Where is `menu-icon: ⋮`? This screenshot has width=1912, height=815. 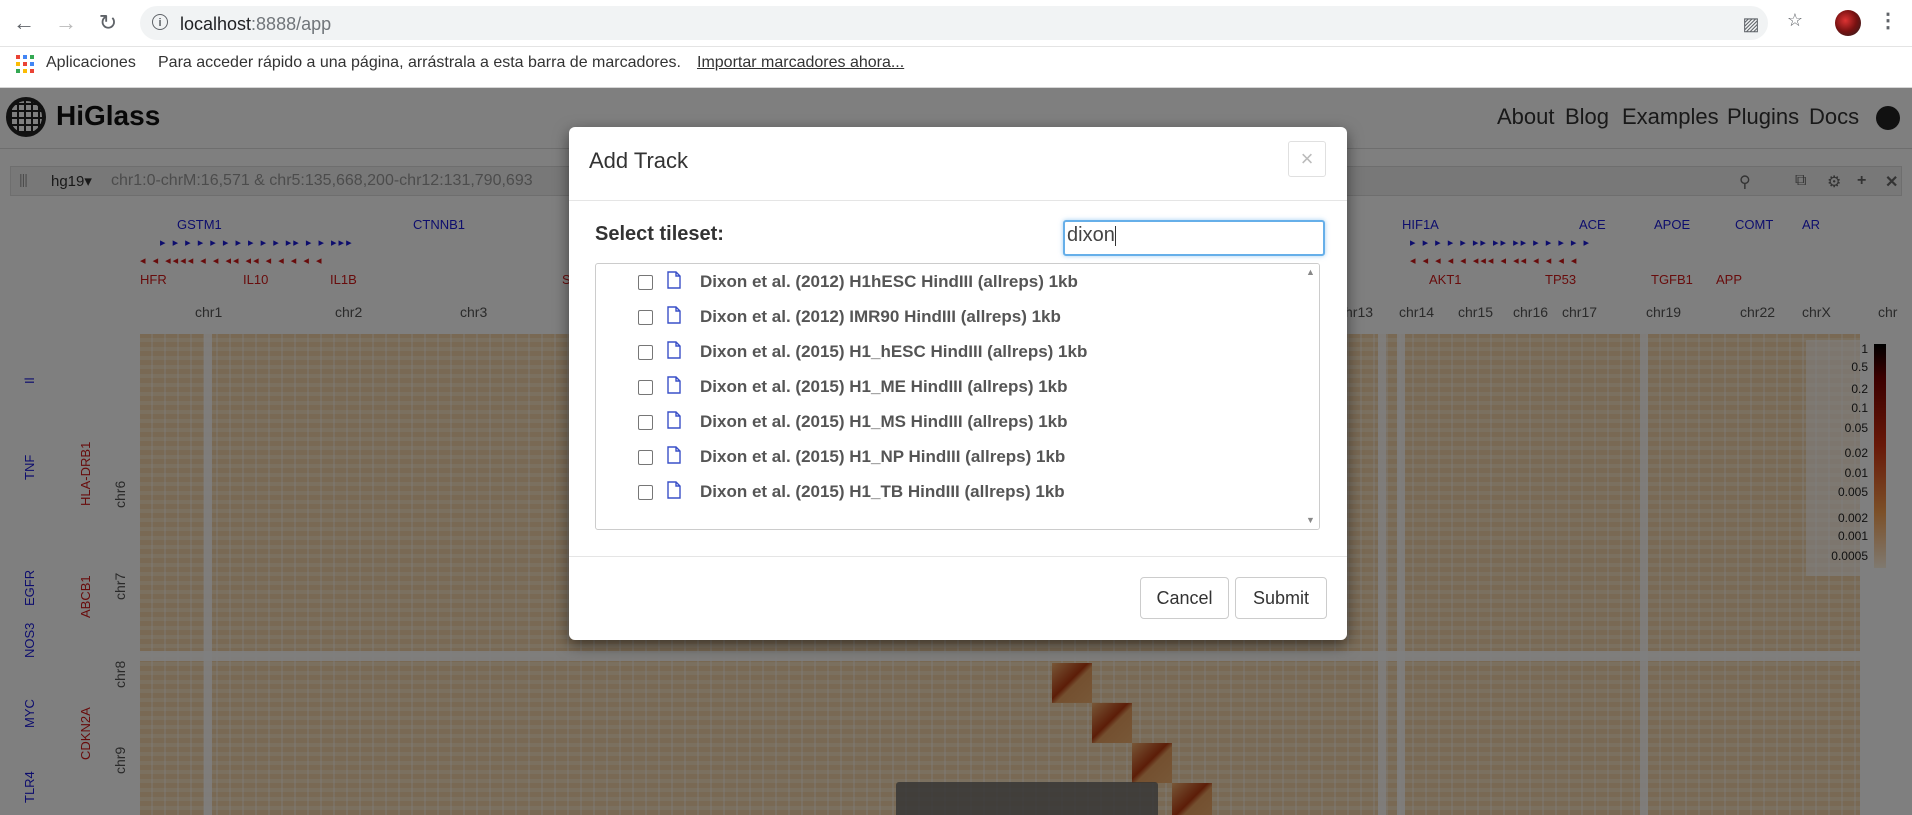 menu-icon: ⋮ is located at coordinates (1888, 20).